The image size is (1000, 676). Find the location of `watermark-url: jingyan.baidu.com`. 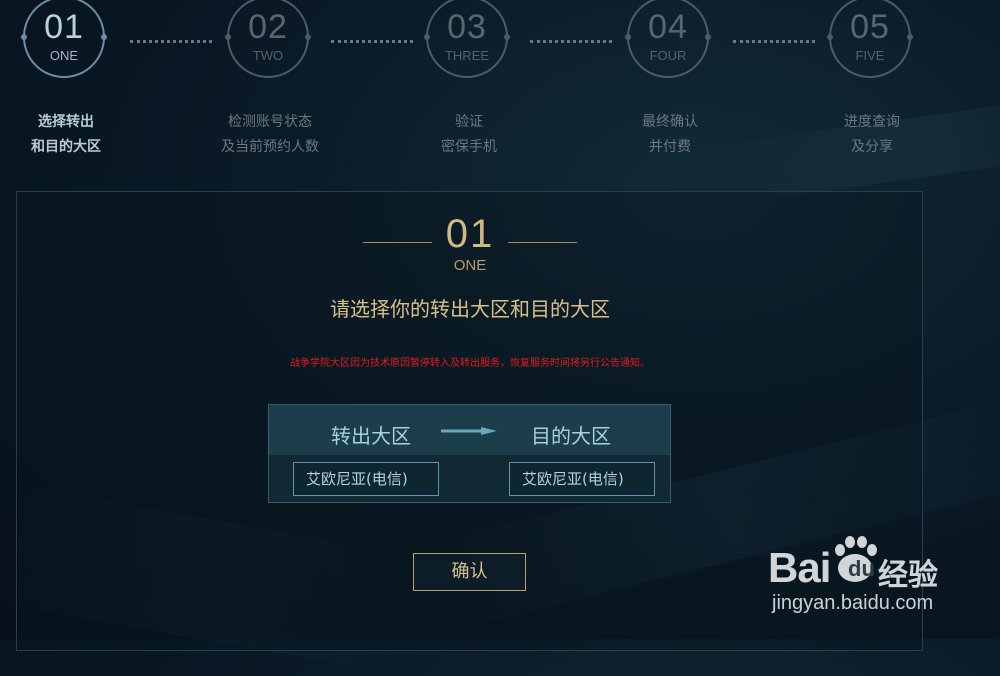

watermark-url: jingyan.baidu.com is located at coordinates (853, 603).